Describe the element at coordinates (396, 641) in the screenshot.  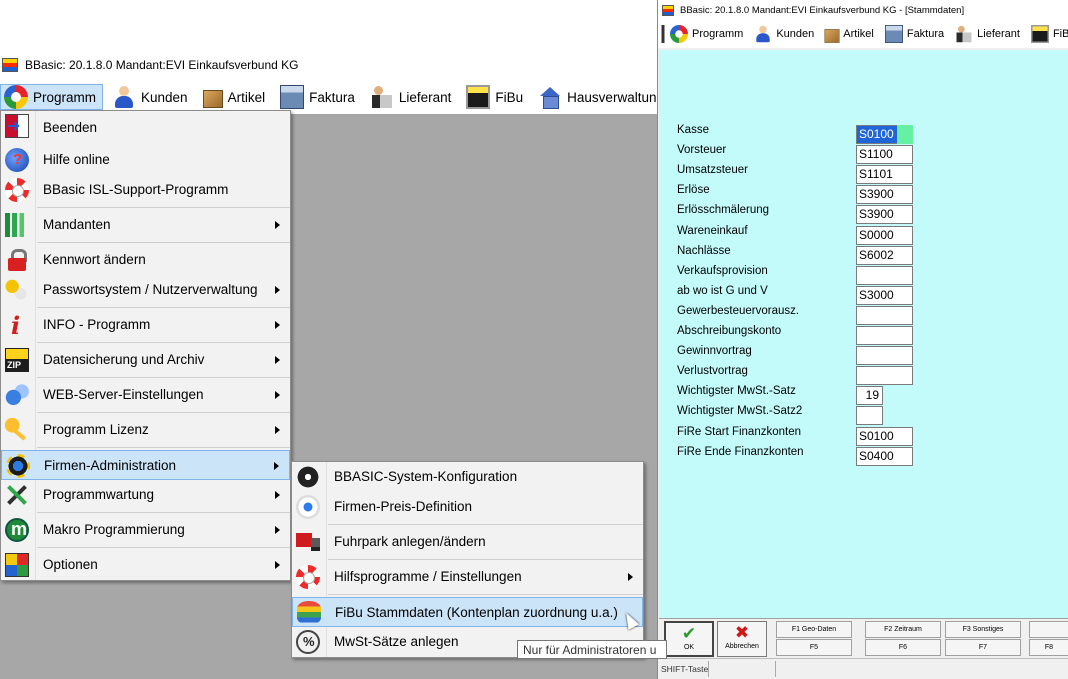
I see `submenu-item-label: MwSt-Sätze anlegen` at that location.